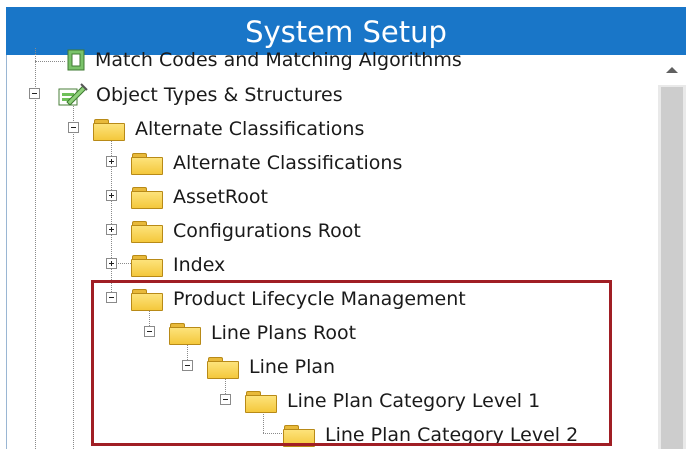 This screenshot has width=691, height=449. What do you see at coordinates (284, 333) in the screenshot?
I see `tree-item-label: Line Plans Root` at bounding box center [284, 333].